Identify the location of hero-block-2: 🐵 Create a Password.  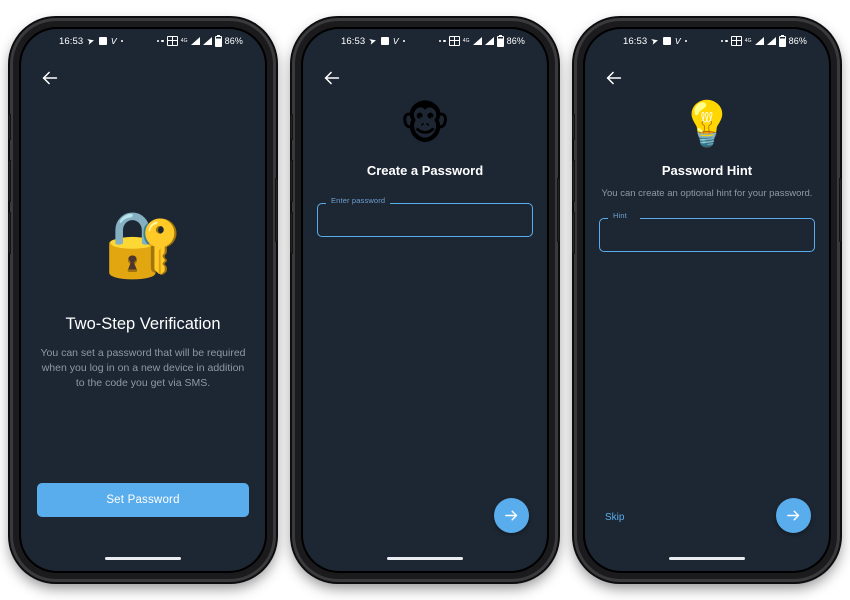
(425, 139).